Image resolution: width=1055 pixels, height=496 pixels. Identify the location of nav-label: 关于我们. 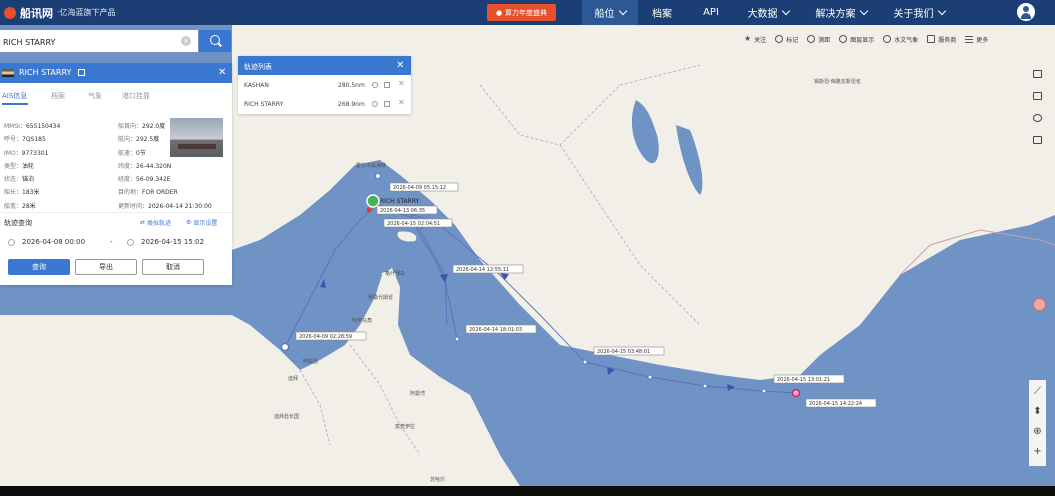
(913, 14).